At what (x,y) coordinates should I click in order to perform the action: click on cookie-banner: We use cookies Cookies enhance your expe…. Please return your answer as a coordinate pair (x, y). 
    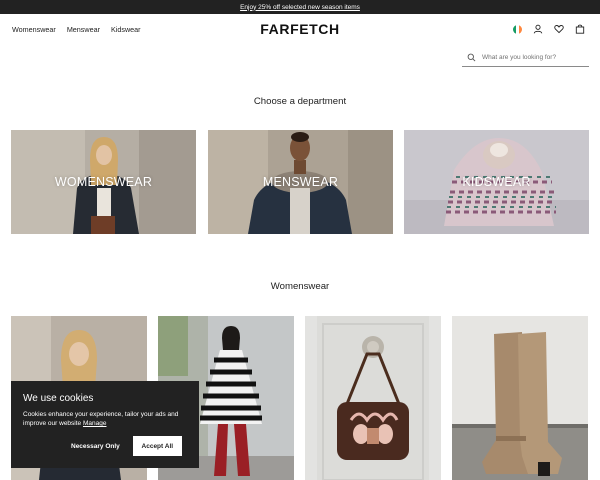
    Looking at the image, I should click on (105, 424).